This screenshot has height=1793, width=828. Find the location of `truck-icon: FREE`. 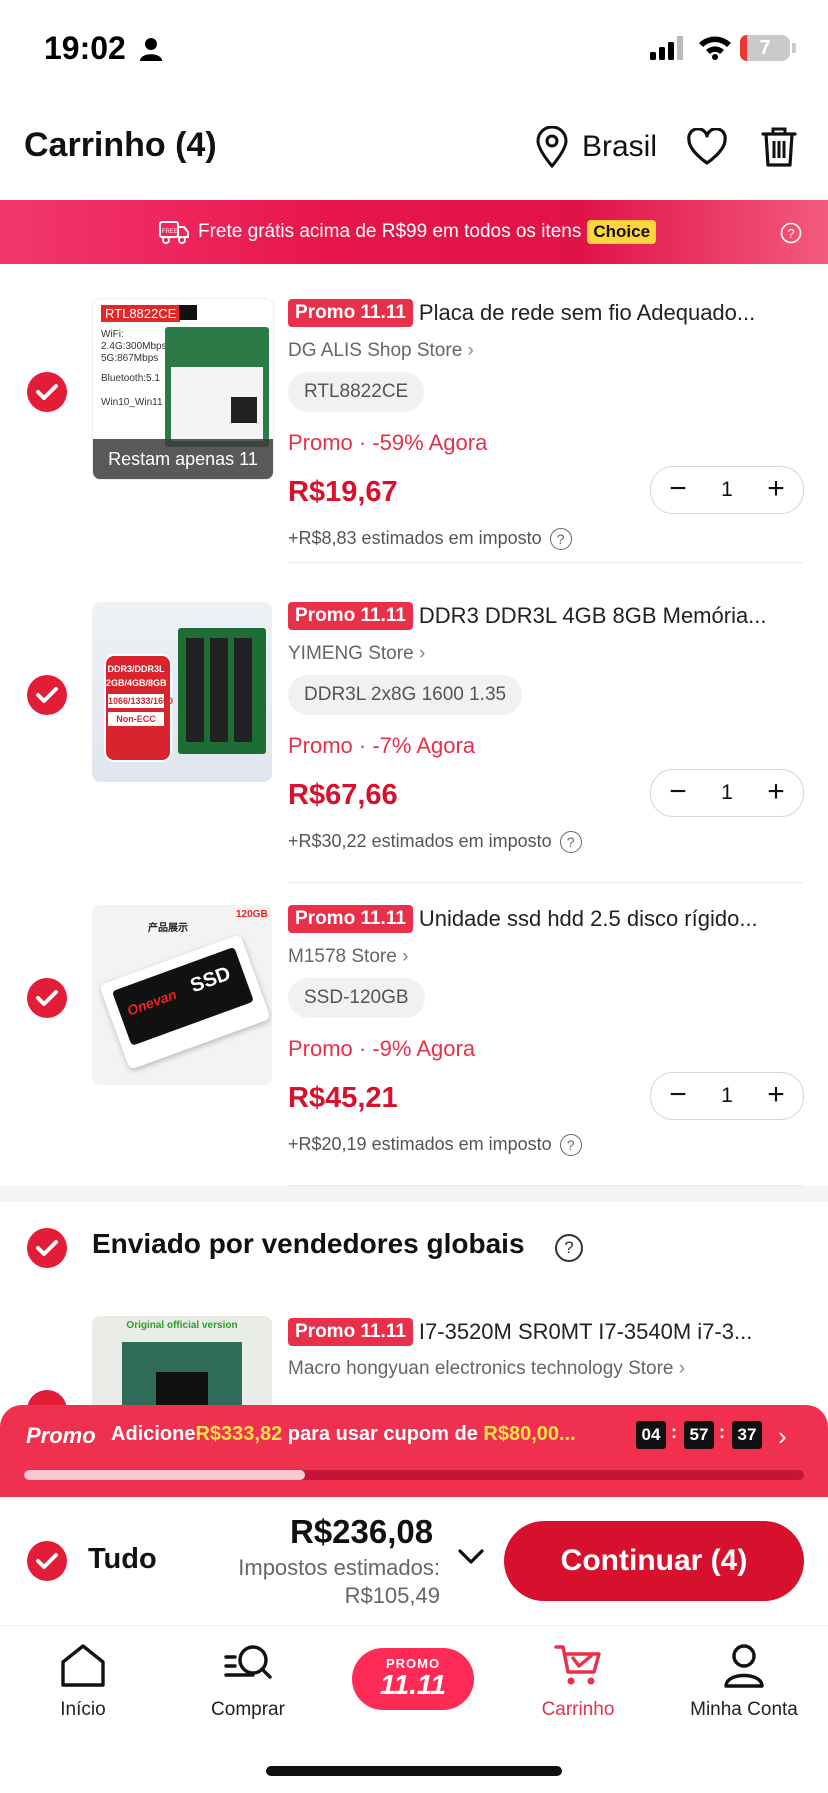

truck-icon: FREE is located at coordinates (174, 232).